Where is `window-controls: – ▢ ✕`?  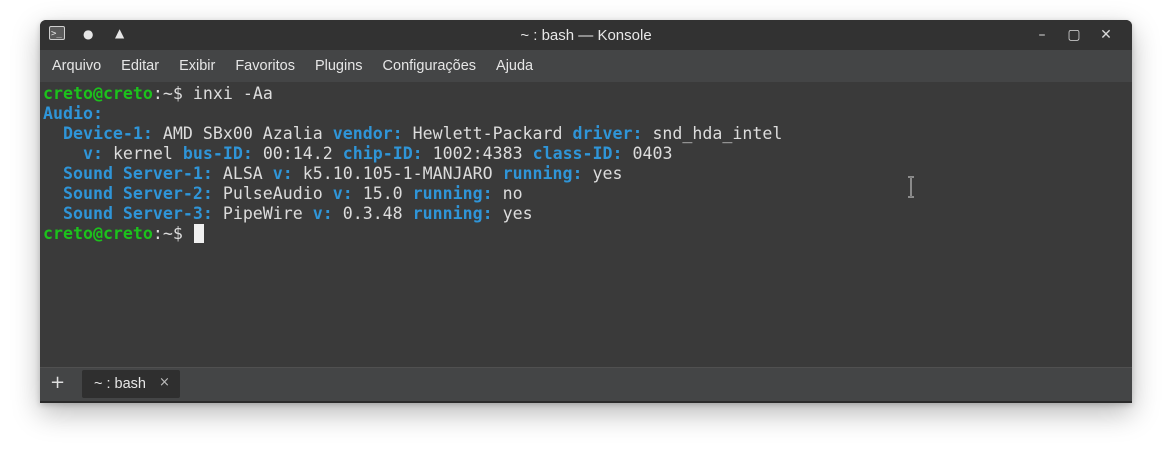 window-controls: – ▢ ✕ is located at coordinates (1074, 35).